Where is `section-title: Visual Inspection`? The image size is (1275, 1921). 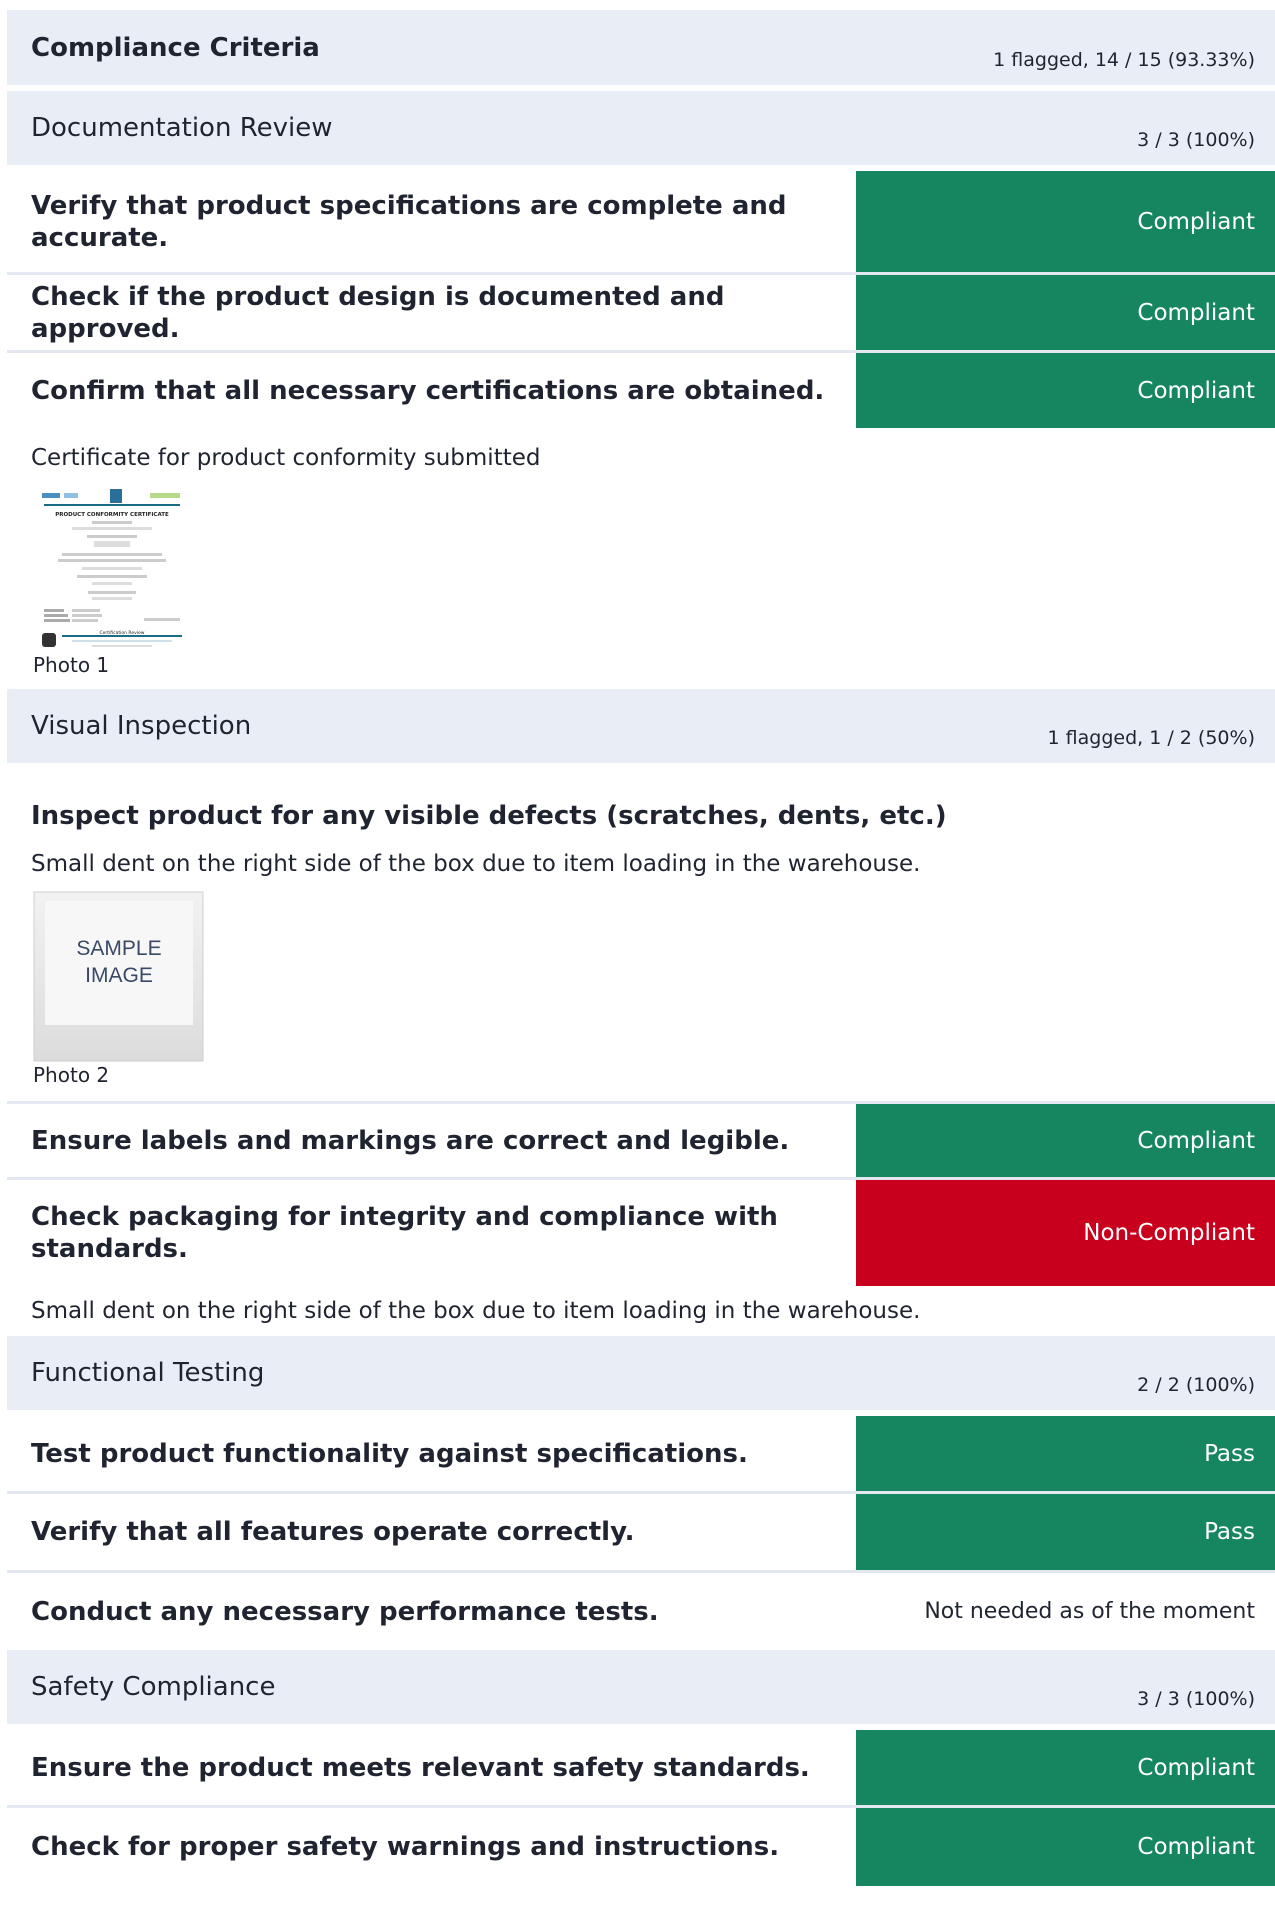
section-title: Visual Inspection is located at coordinates (141, 726).